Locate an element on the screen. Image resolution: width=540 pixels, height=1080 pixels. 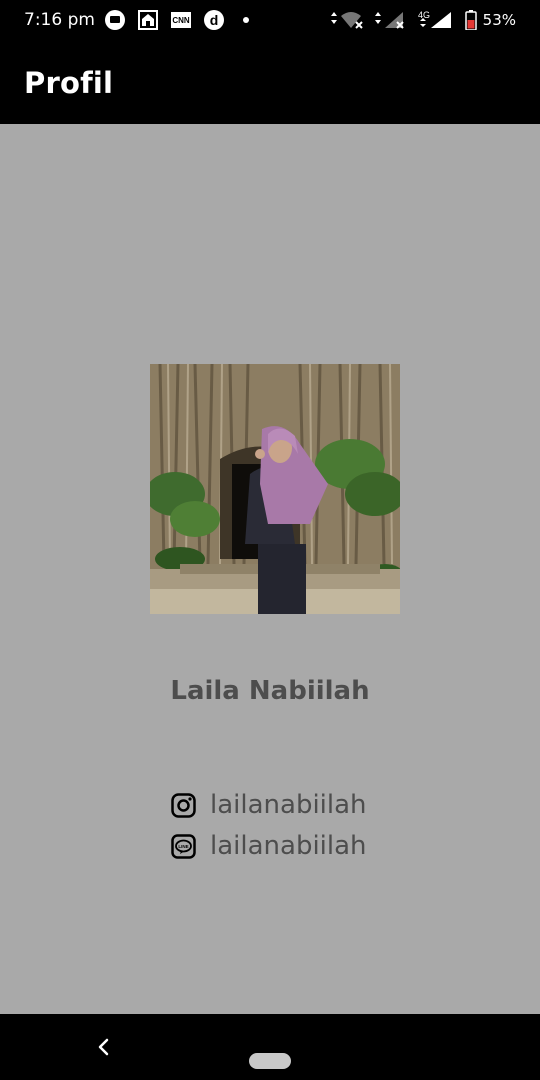
navigation-bar is located at coordinates (270, 1047).